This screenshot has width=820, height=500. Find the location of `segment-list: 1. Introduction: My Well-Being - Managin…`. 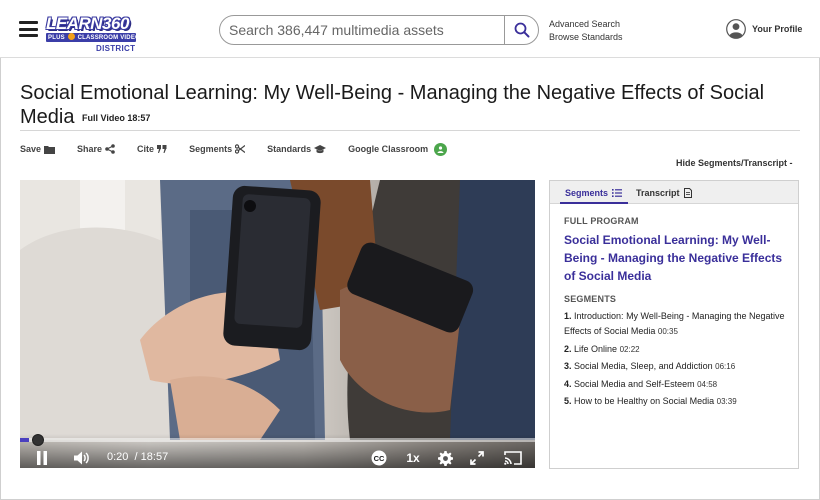

segment-list: 1. Introduction: My Well-Being - Managin… is located at coordinates (676, 360).